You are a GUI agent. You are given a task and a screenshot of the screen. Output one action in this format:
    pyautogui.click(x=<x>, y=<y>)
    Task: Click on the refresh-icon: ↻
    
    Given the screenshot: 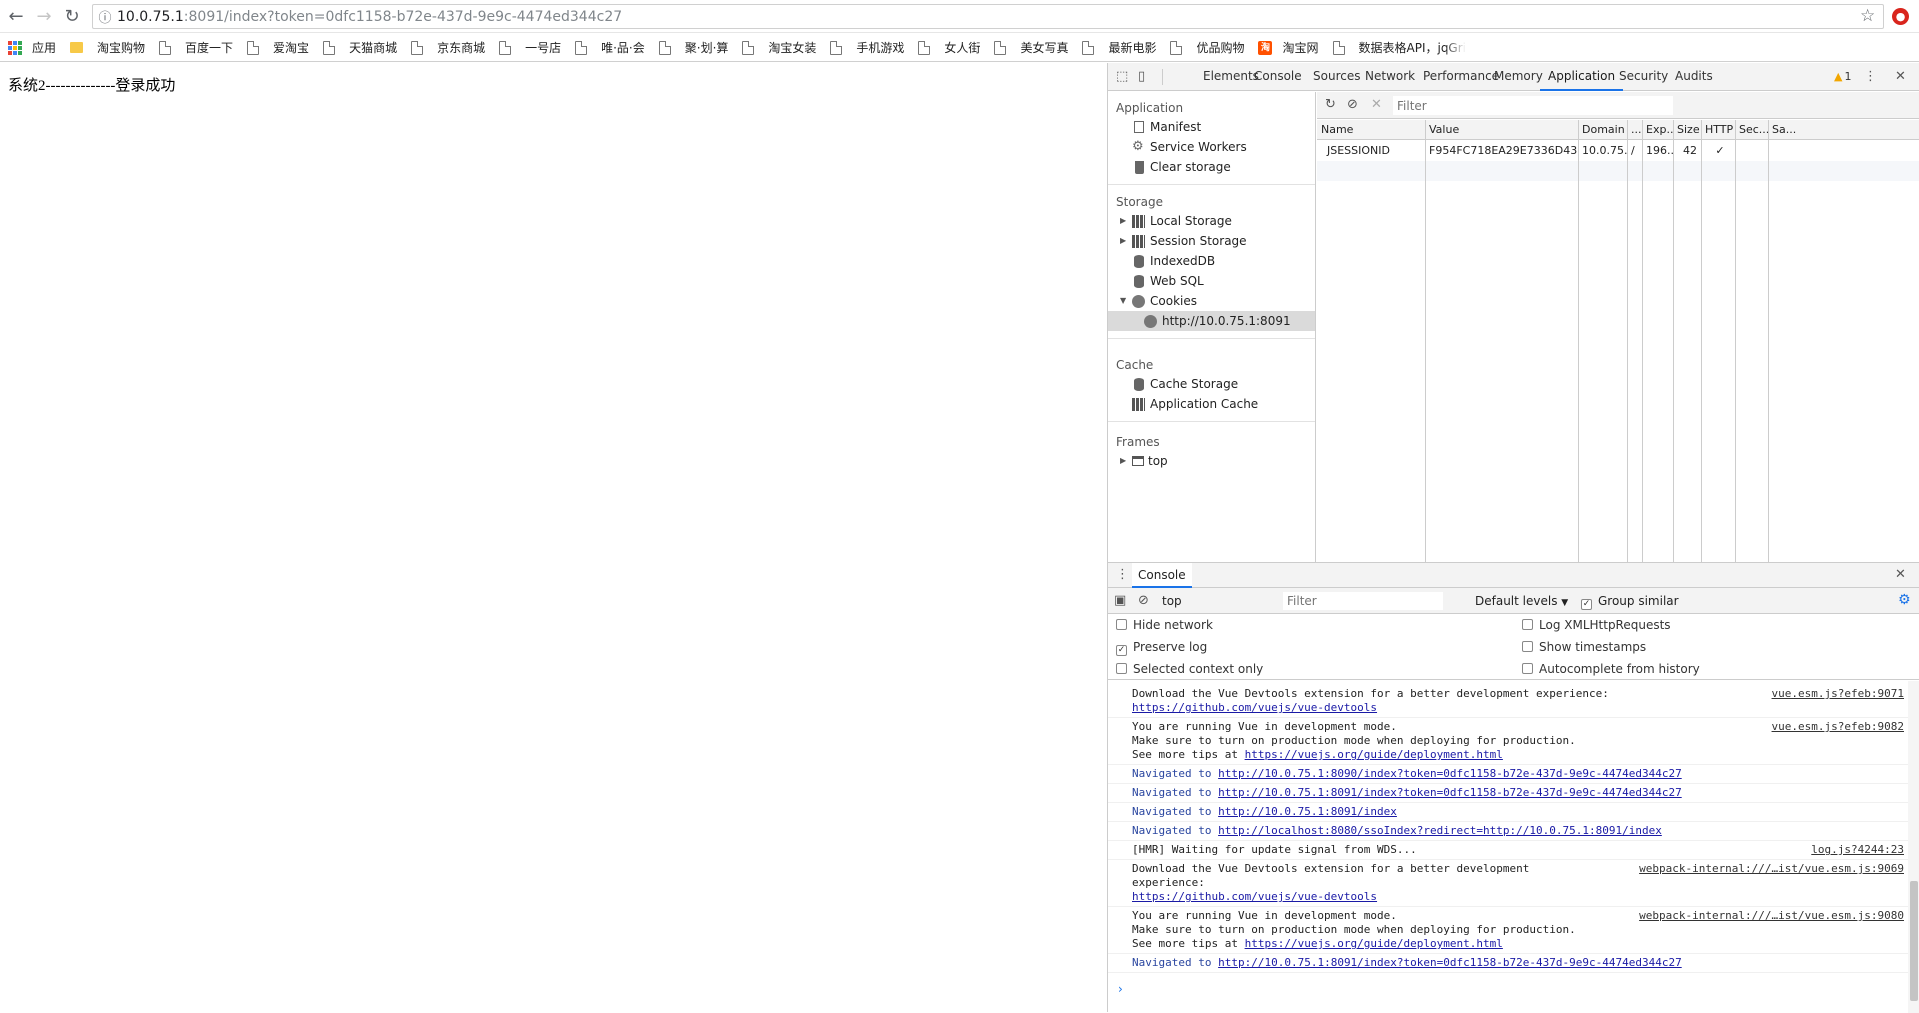 What is the action you would take?
    pyautogui.click(x=1330, y=104)
    